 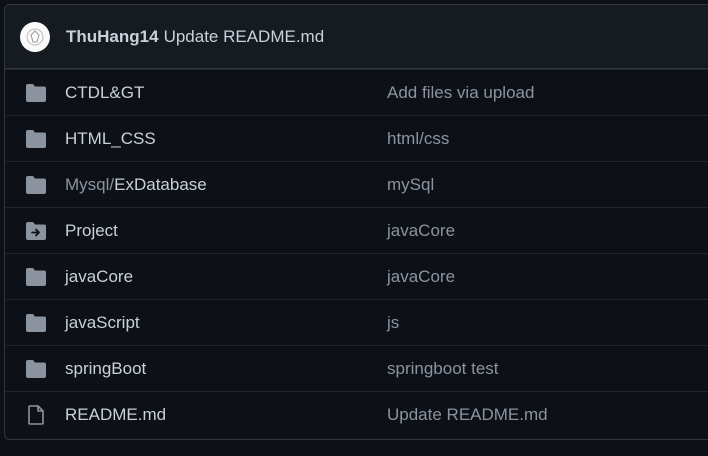 What do you see at coordinates (115, 415) in the screenshot?
I see `file-name: README.md` at bounding box center [115, 415].